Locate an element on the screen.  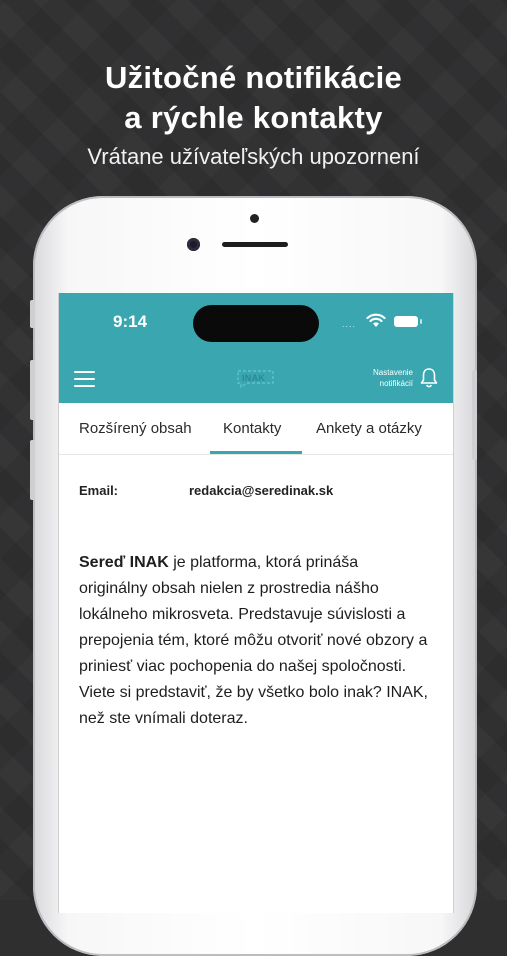
app-header: INAK Nastavenie notifikácií is located at coordinates (256, 379).